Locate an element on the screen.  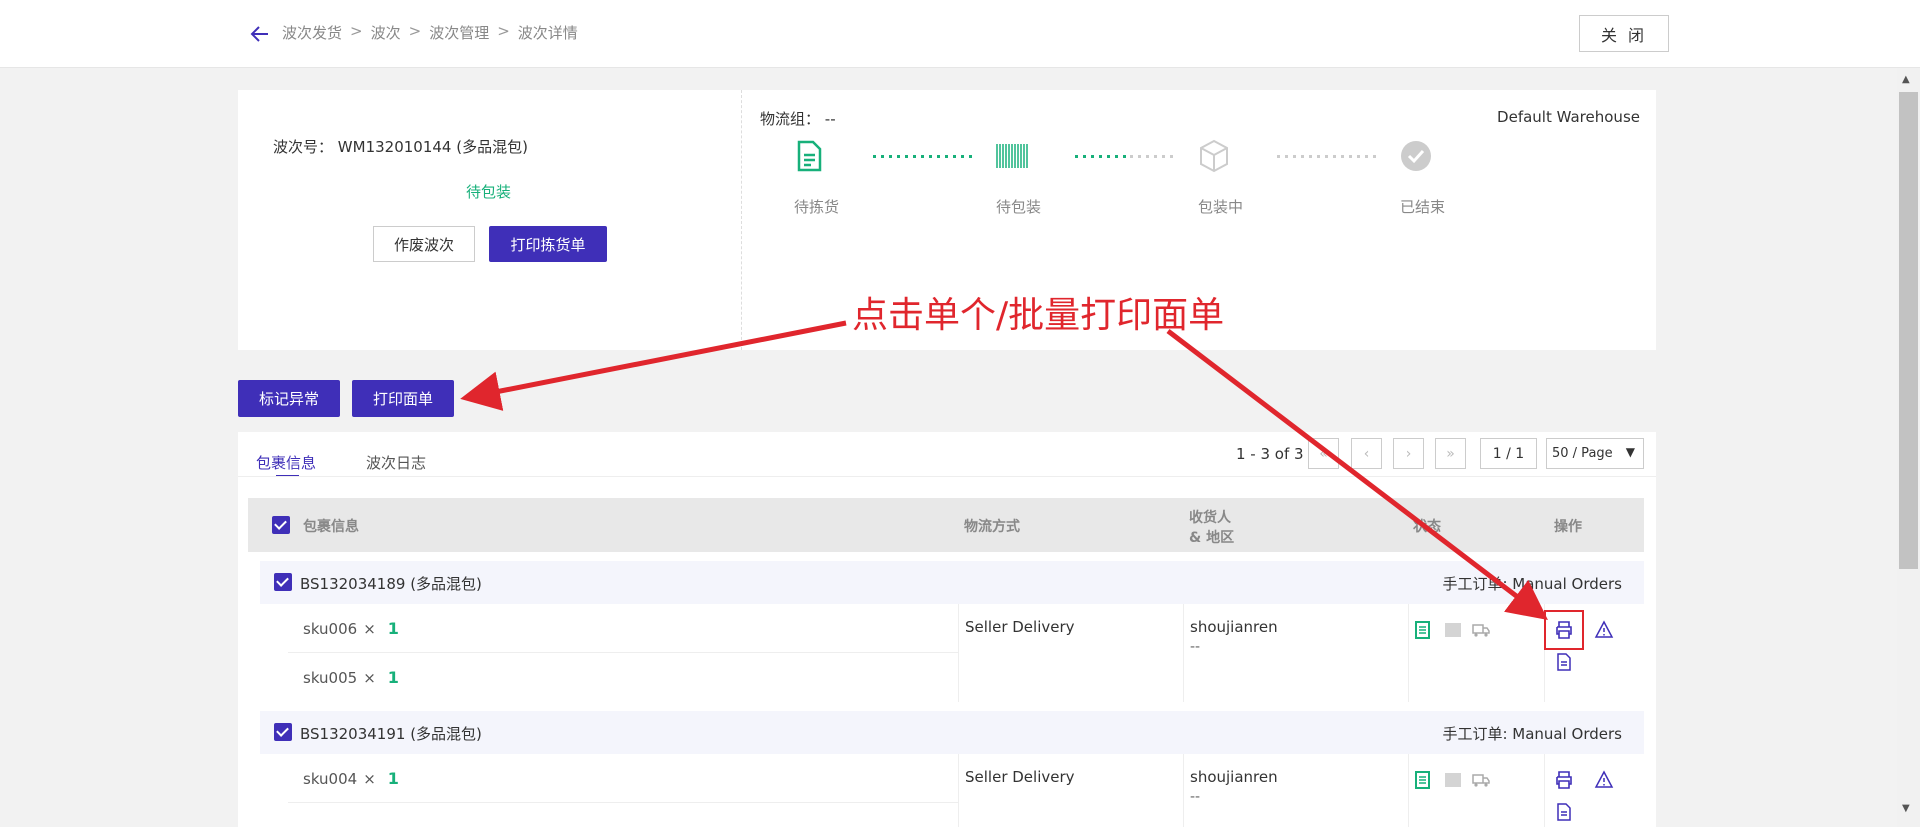
prev-page-icon: ‹ is located at coordinates (1366, 453).